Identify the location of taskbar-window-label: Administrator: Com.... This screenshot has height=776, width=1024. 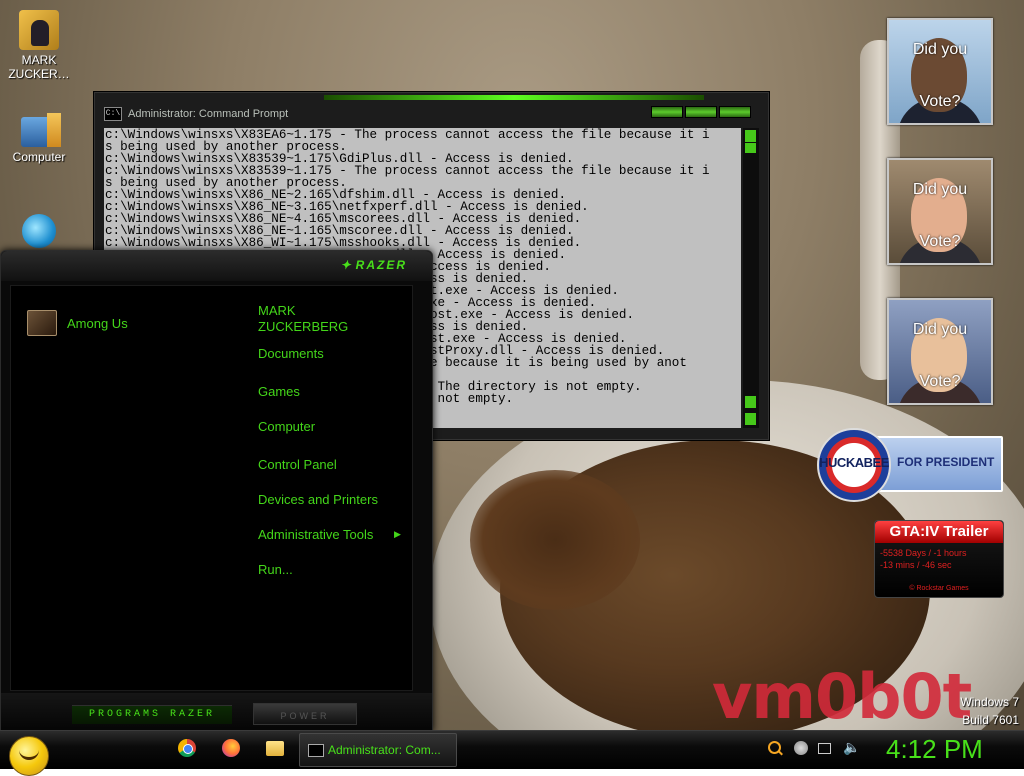
(384, 750).